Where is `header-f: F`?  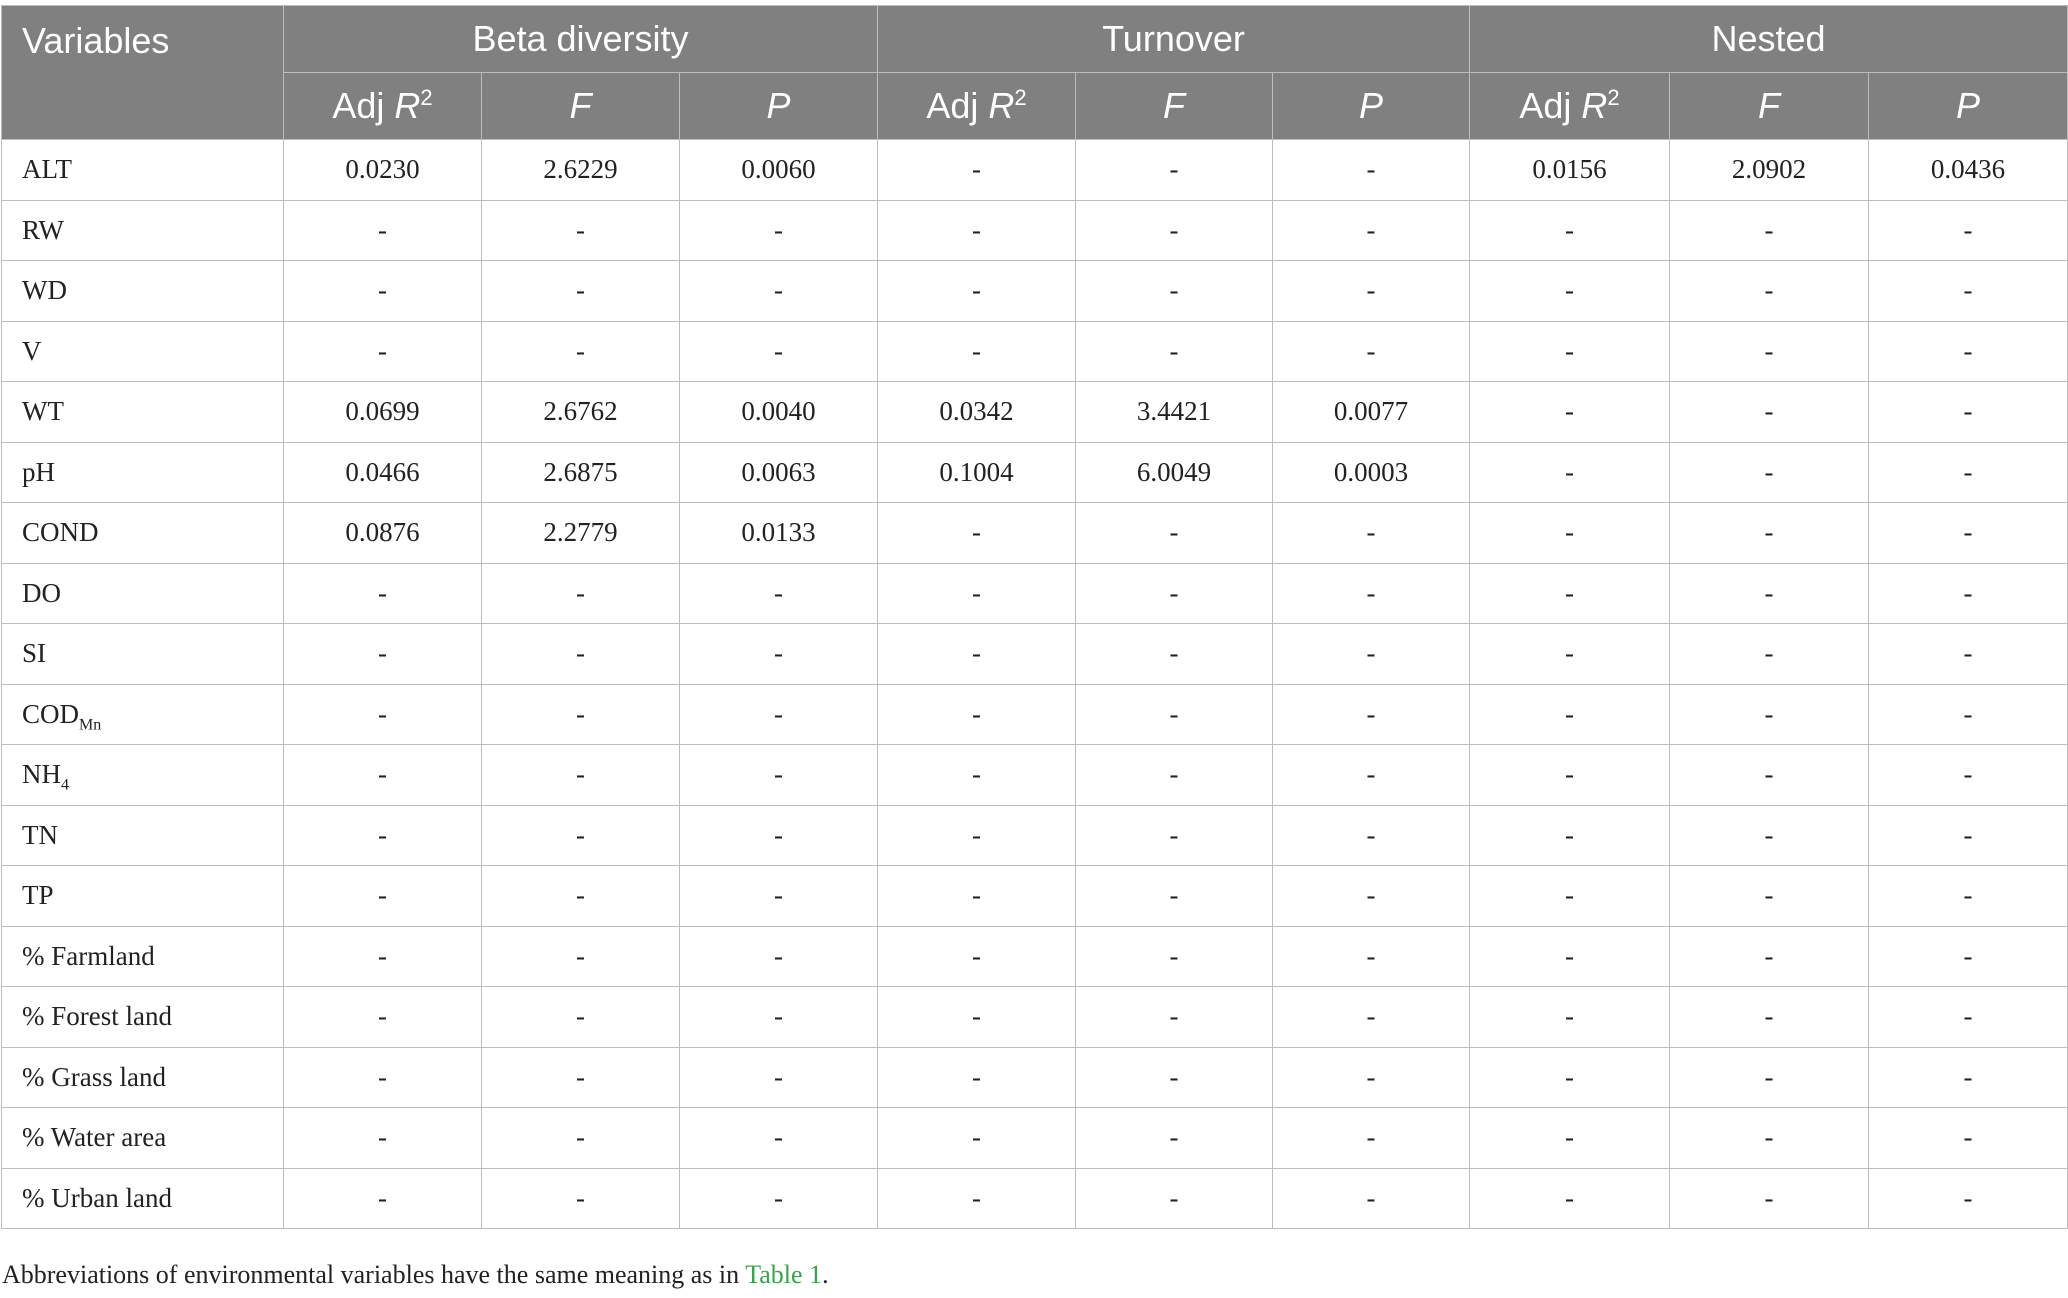
header-f: F is located at coordinates (1769, 106).